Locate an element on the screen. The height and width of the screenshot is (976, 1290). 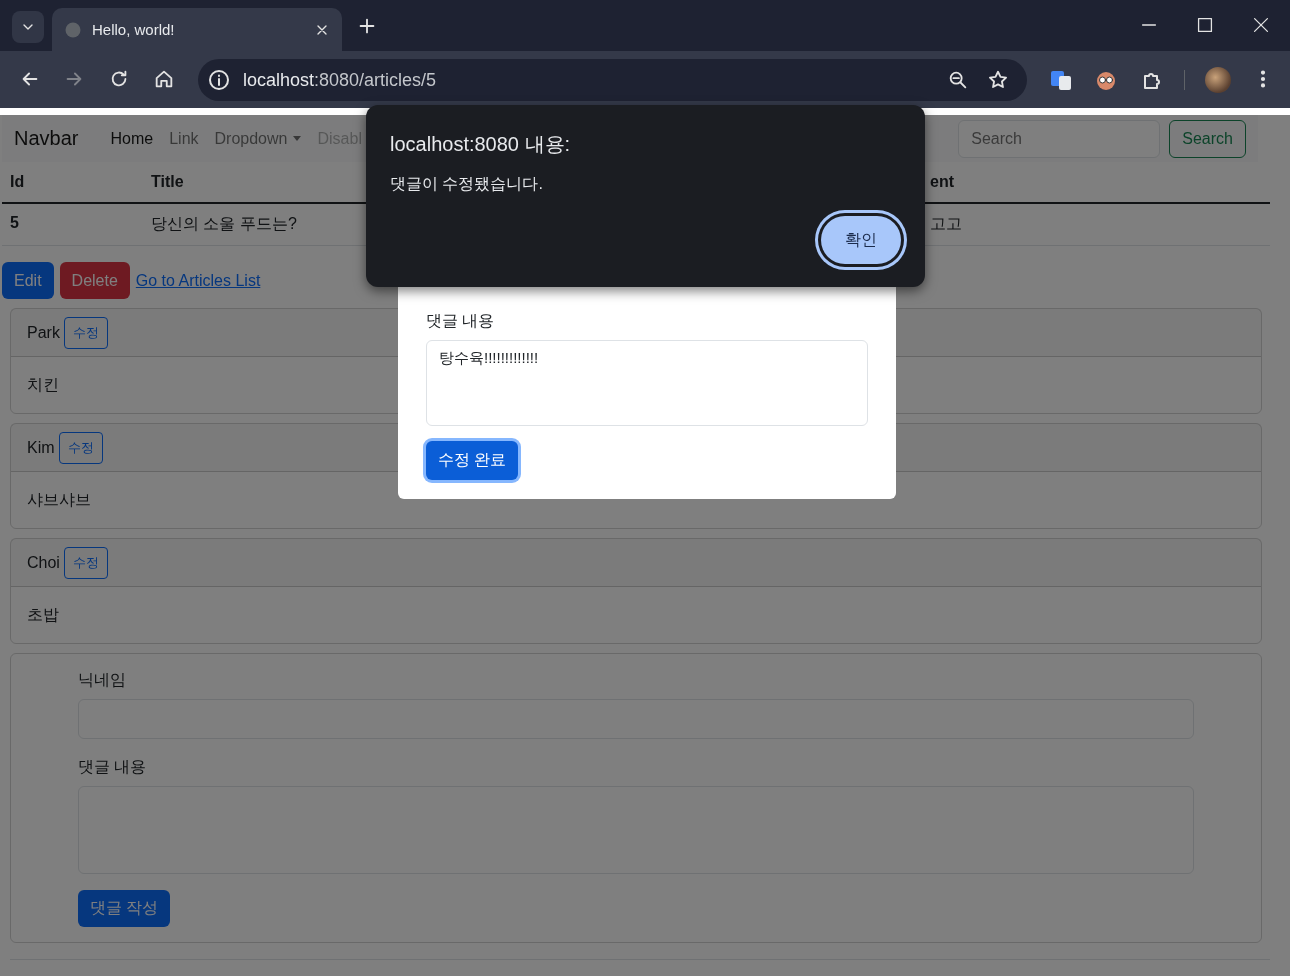
comment-body: 초밥 is located at coordinates (43, 614).